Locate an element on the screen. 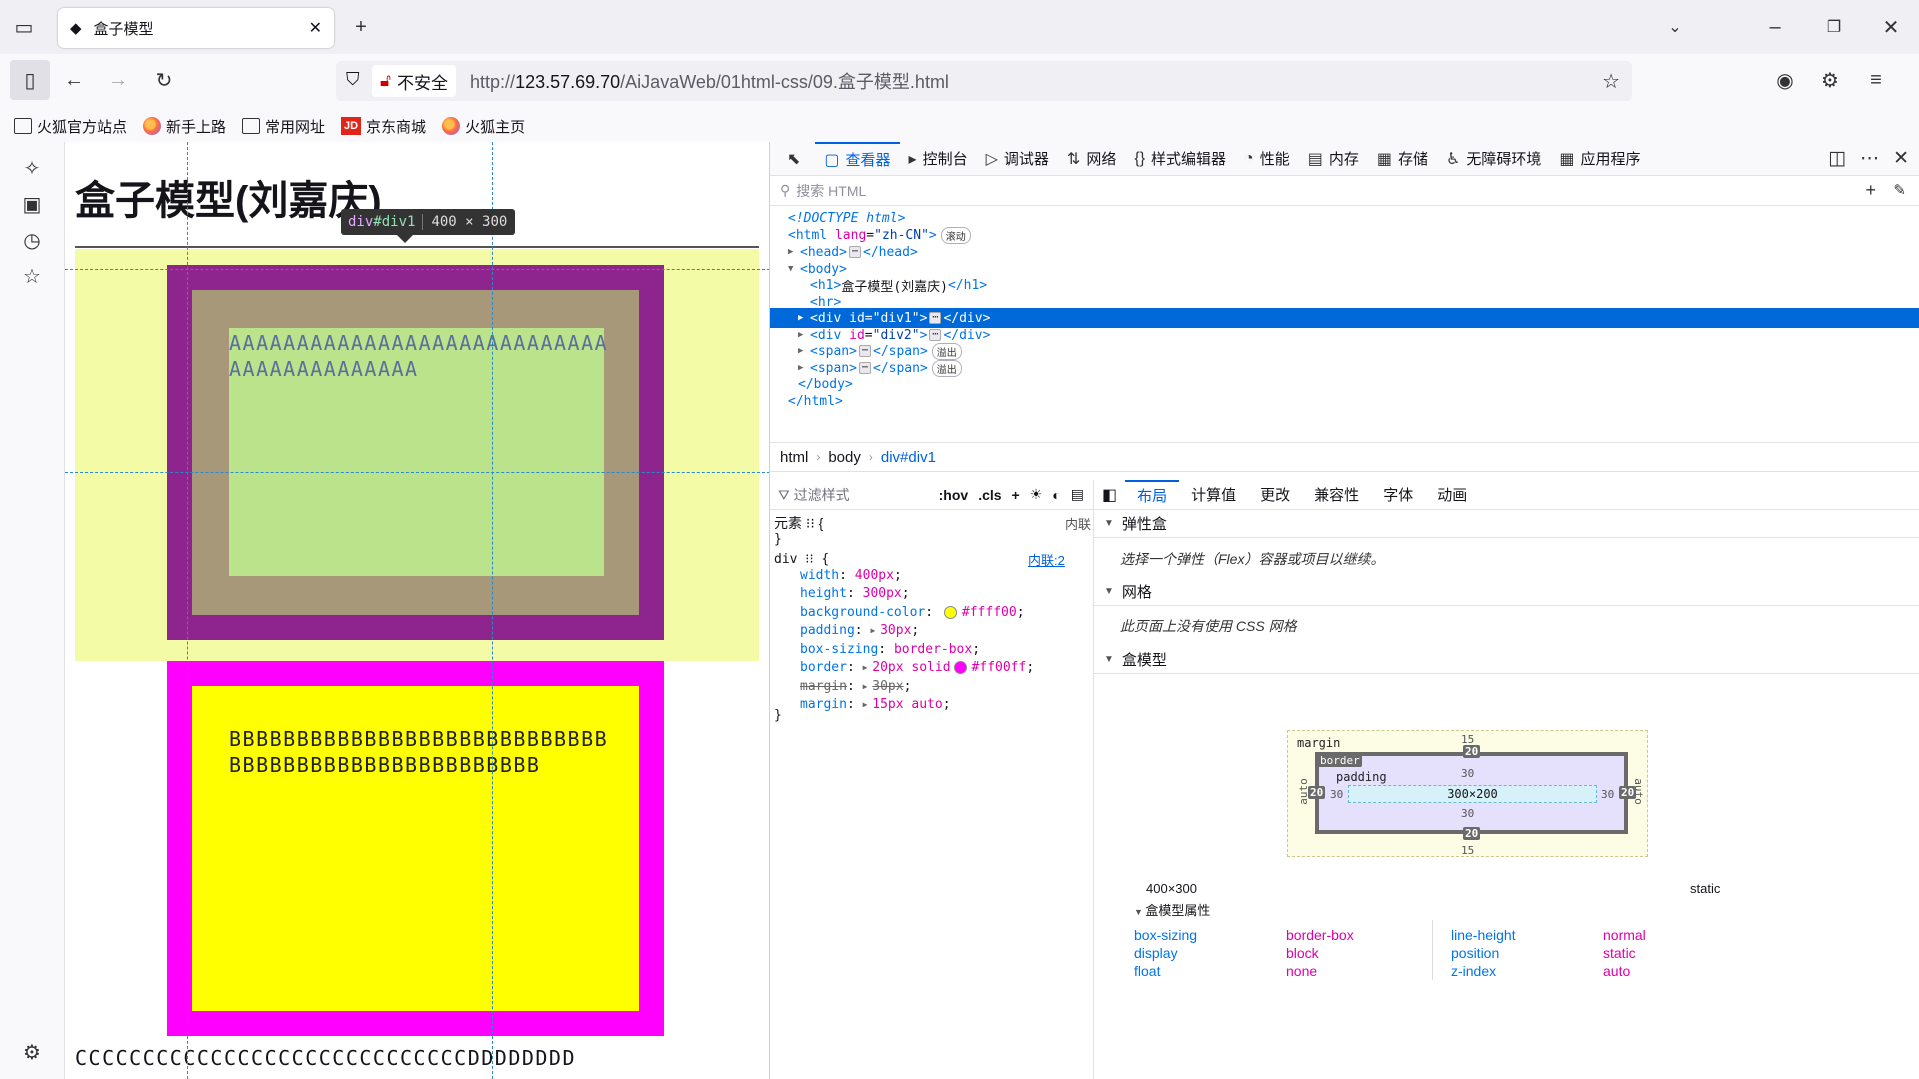 Image resolution: width=1919 pixels, height=1079 pixels. list-tabs-icon: ⌄ is located at coordinates (1675, 27).